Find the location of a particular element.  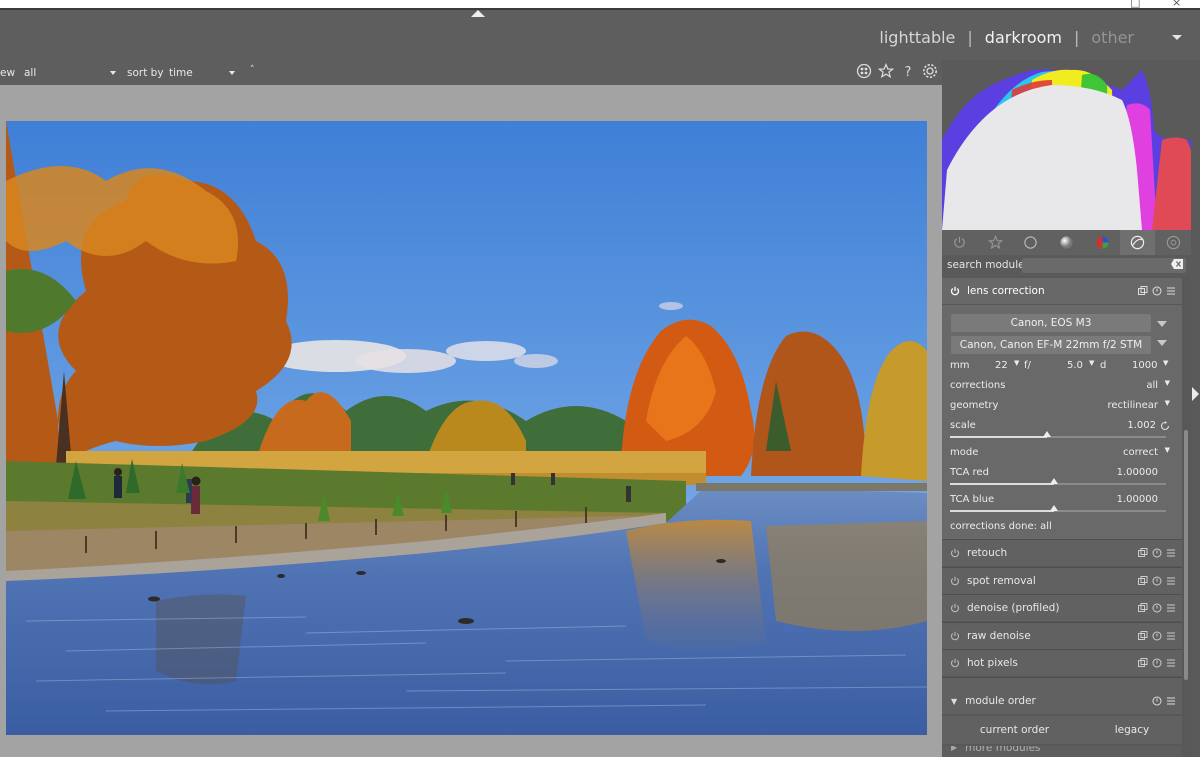

tca-blue-value: 1.00000 is located at coordinates (1137, 499).